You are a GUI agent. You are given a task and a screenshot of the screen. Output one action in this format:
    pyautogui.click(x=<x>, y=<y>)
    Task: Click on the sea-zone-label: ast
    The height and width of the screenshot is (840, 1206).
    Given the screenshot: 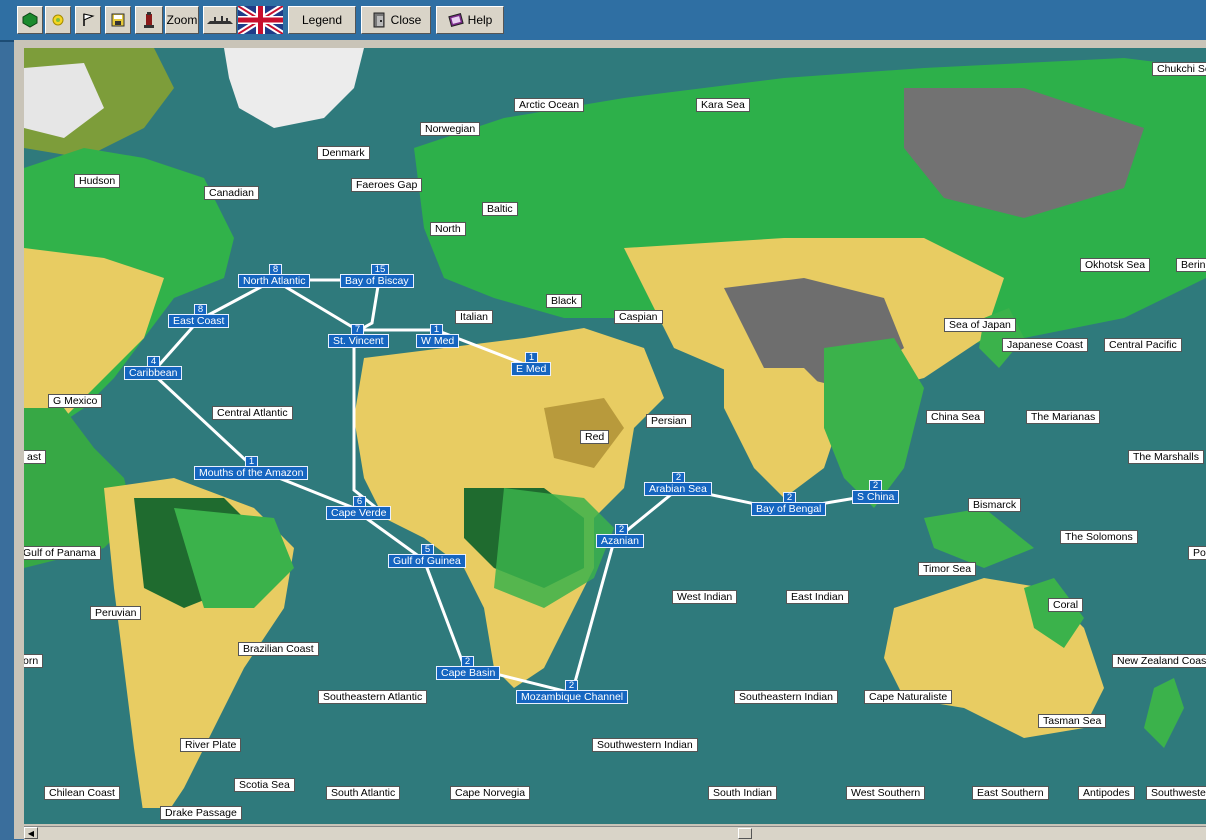 What is the action you would take?
    pyautogui.click(x=35, y=457)
    